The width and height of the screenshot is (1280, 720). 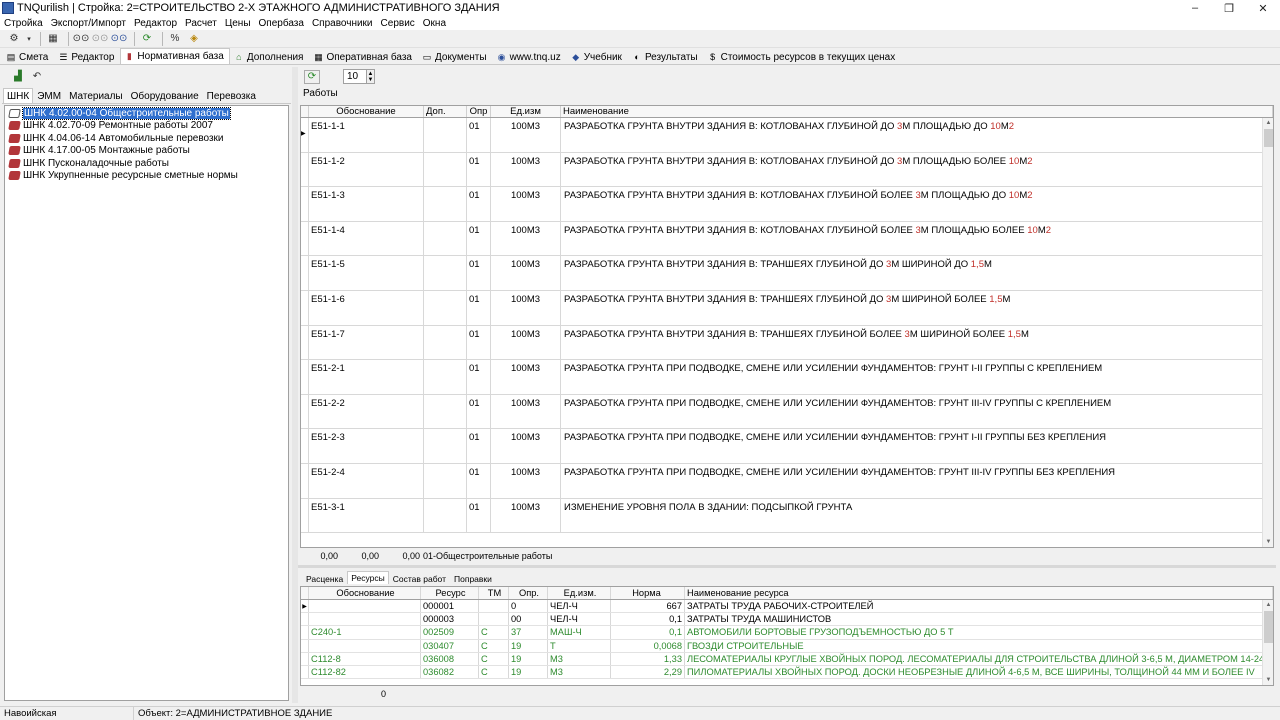 I want to click on column-header-resource-name: Наименование ресурса, so click(x=979, y=593).